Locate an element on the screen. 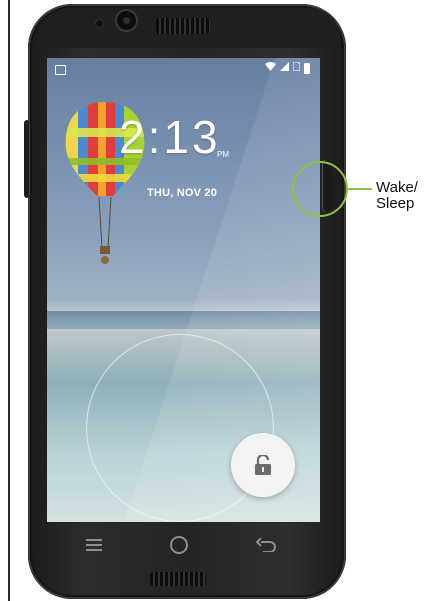 The image size is (430, 601). battery-icon is located at coordinates (307, 68).